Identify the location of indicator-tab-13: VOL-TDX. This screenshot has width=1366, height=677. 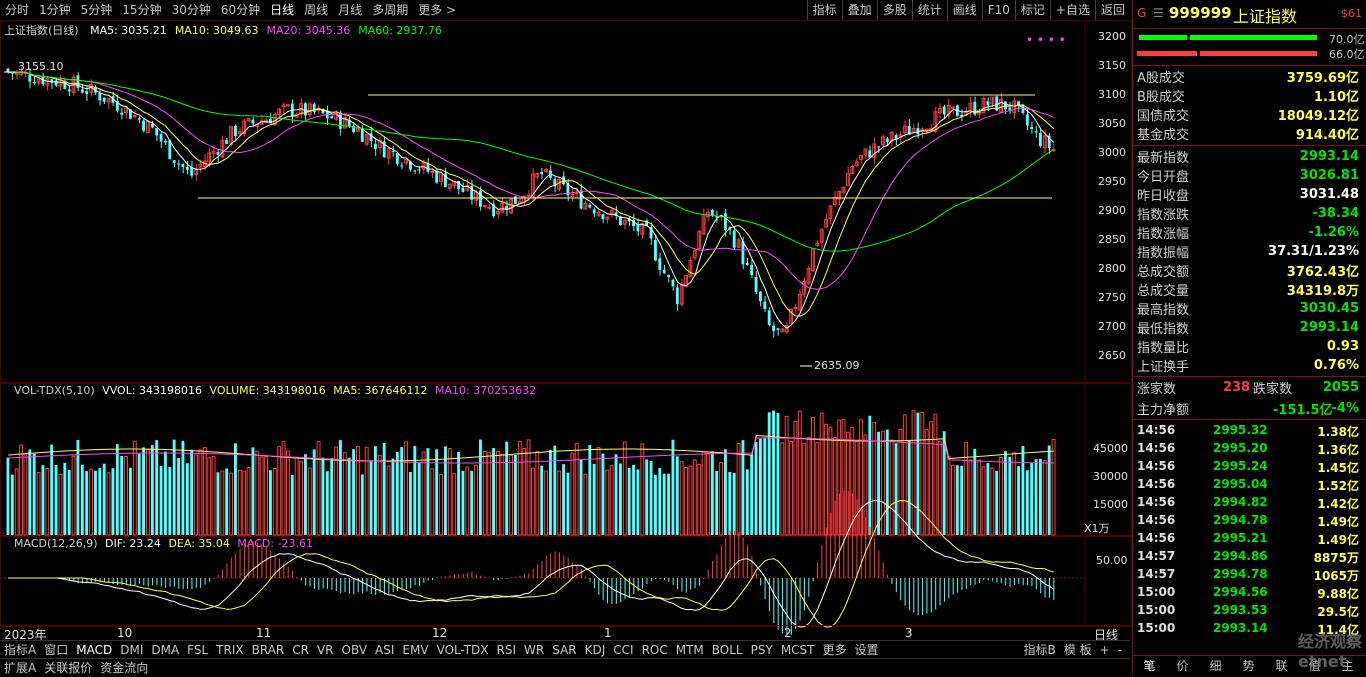
(463, 650).